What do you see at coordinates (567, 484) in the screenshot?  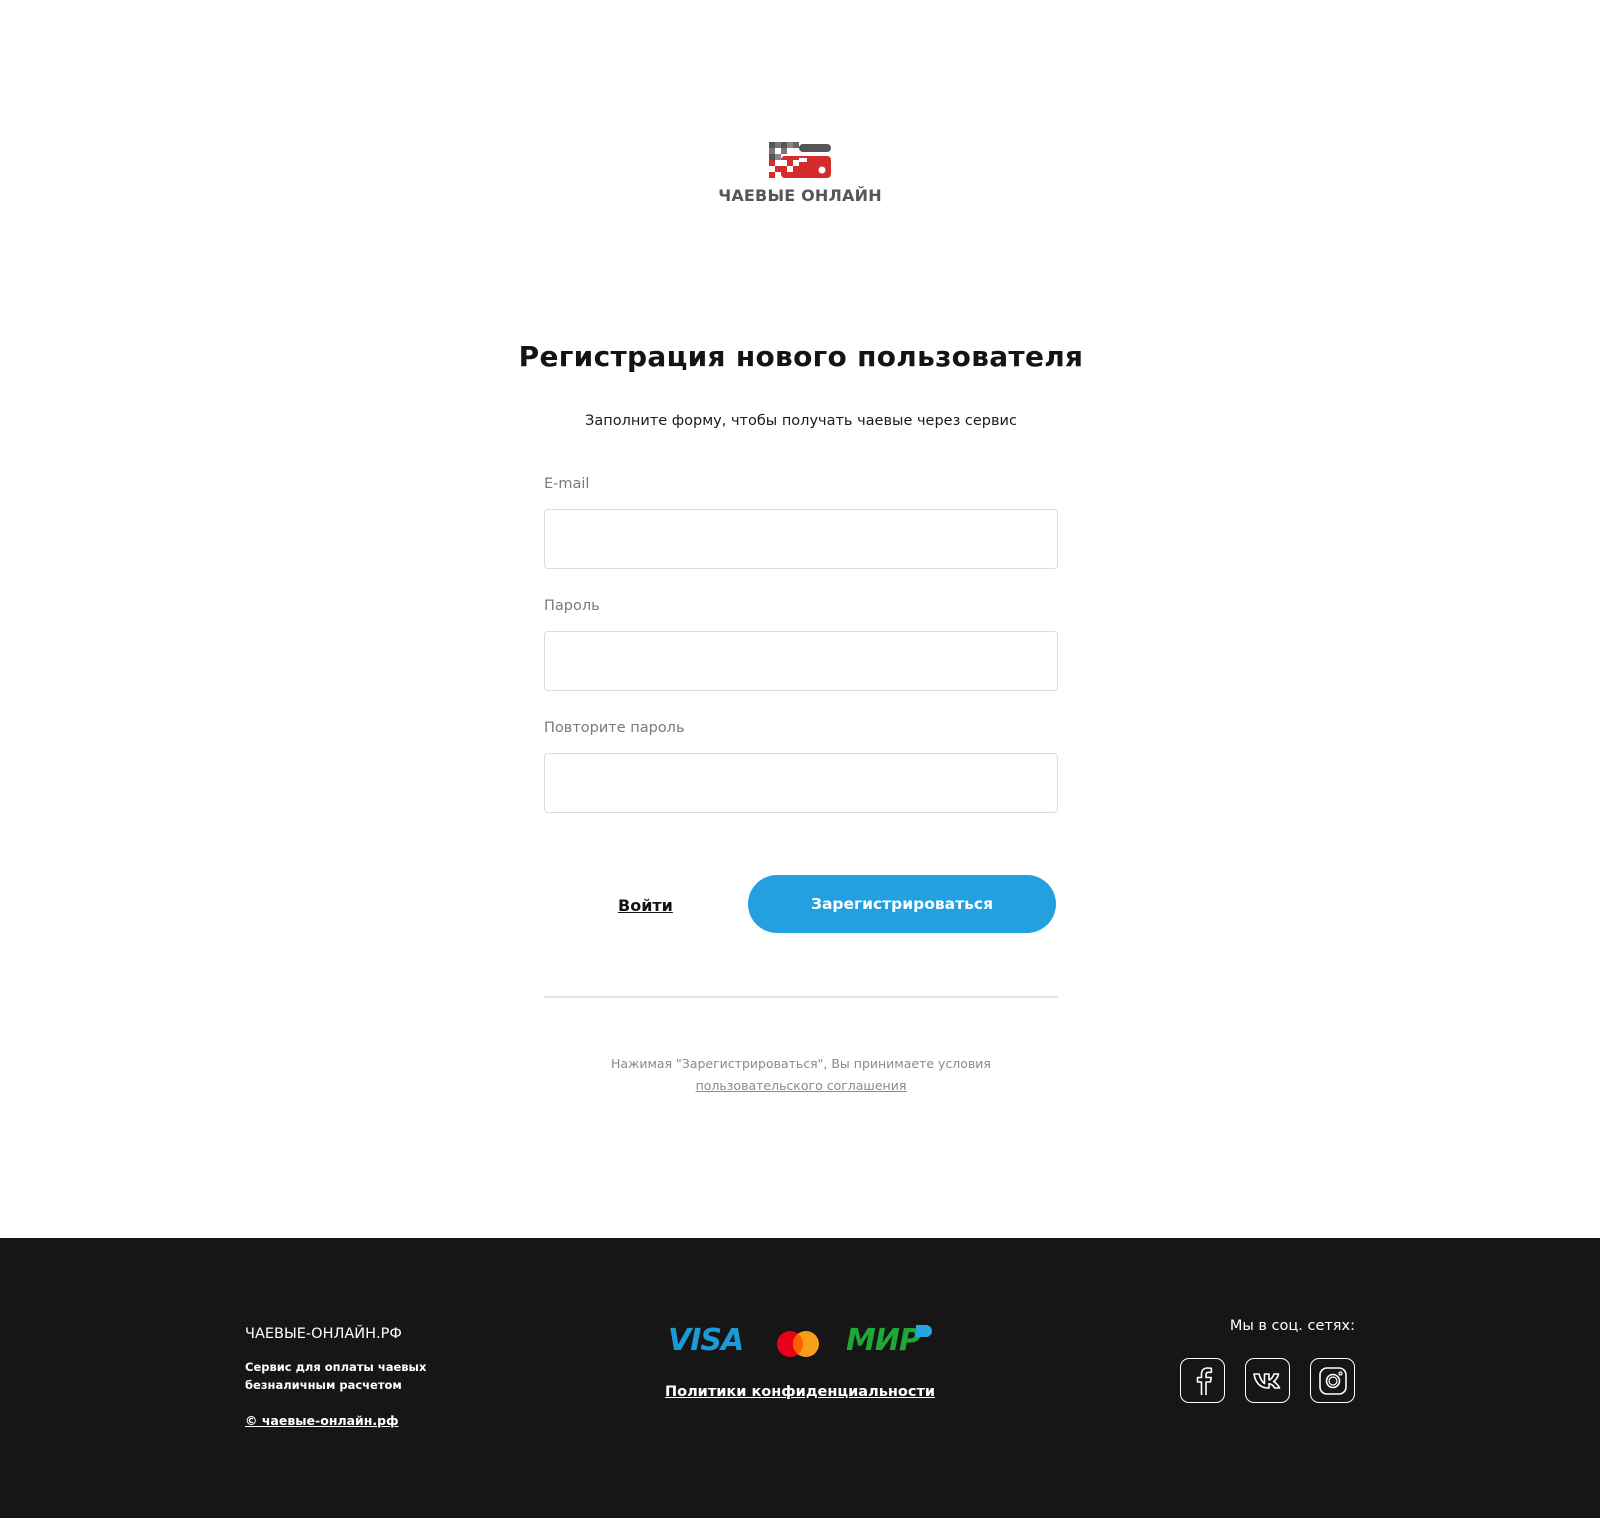 I see `email-label: E-mail` at bounding box center [567, 484].